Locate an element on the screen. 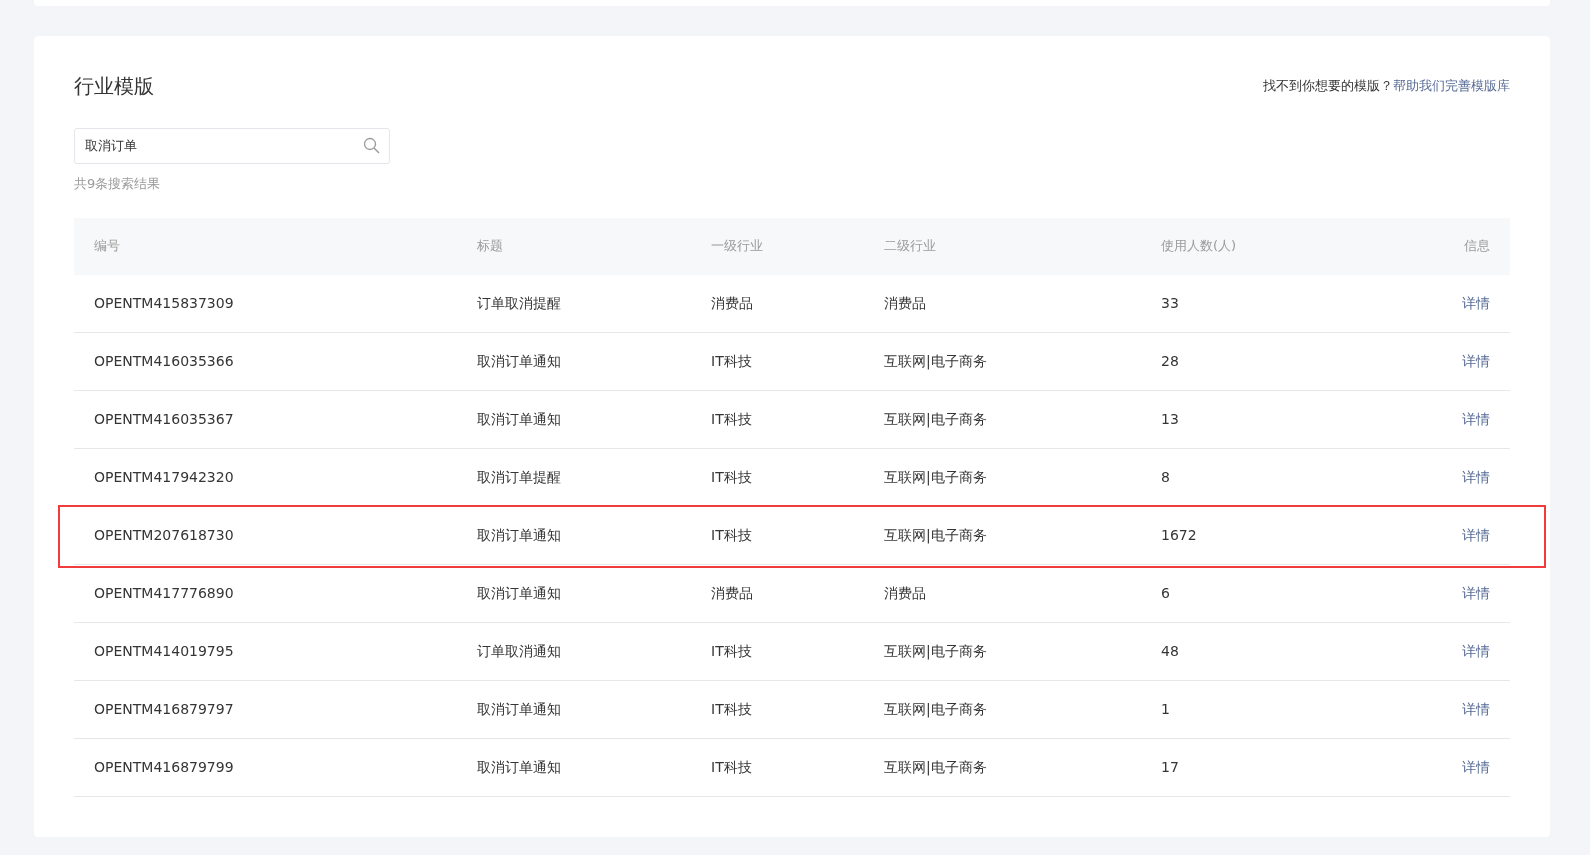 The height and width of the screenshot is (855, 1590). search-icon is located at coordinates (371, 145).